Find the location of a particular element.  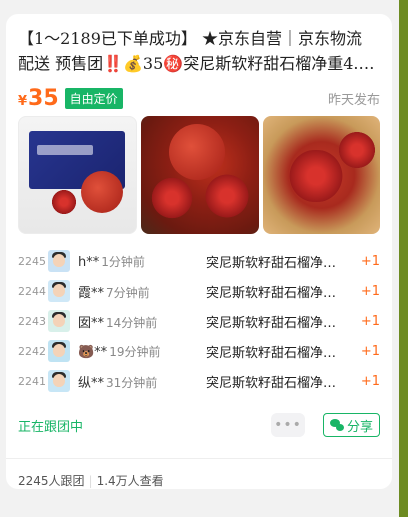

order-row: 2241 纵**31分钟前 突尼斯软籽甜石榴净重4.5斤 +1 is located at coordinates (199, 381).